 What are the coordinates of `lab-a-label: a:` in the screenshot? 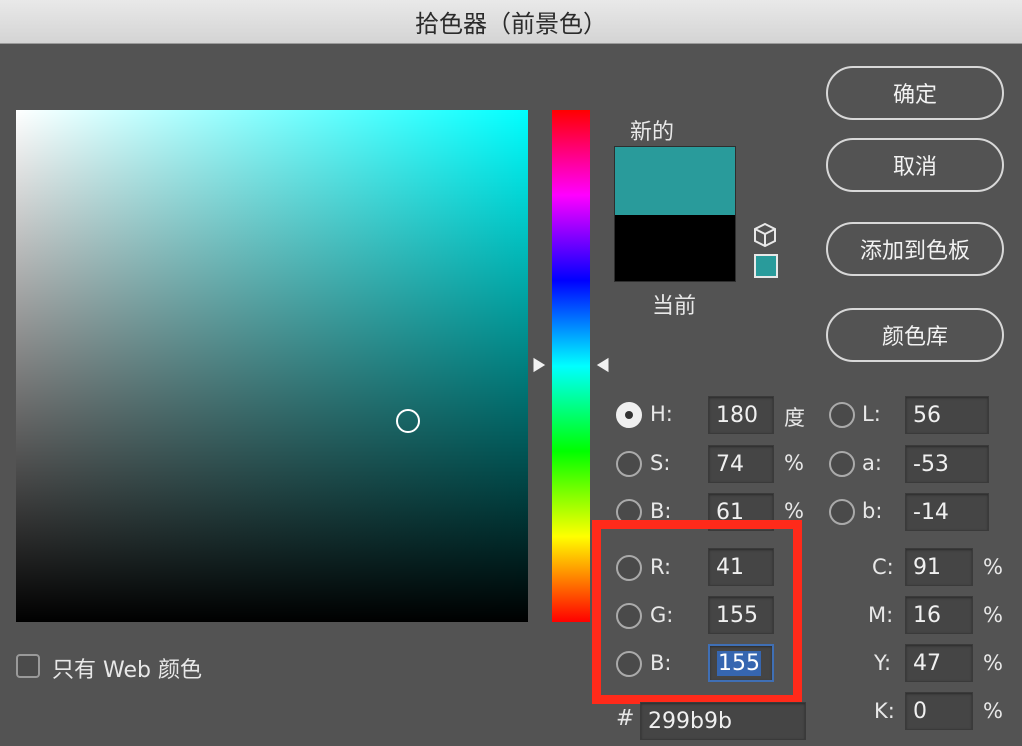 It's located at (872, 463).